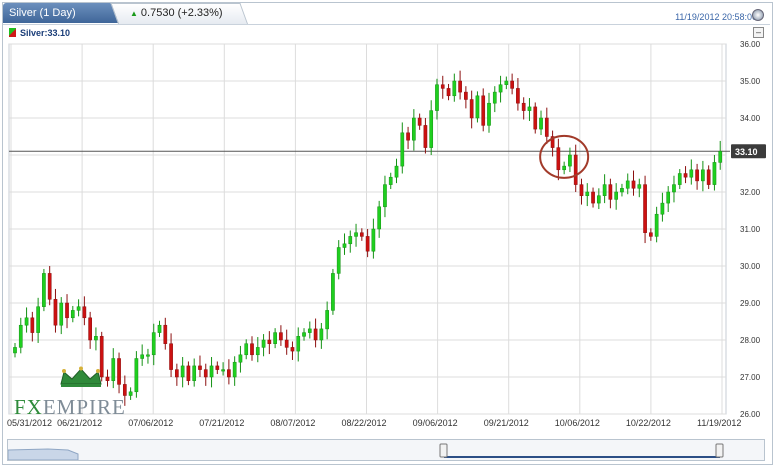 The height and width of the screenshot is (467, 777). Describe the element at coordinates (750, 414) in the screenshot. I see `y-tick-label: 26.00` at that location.